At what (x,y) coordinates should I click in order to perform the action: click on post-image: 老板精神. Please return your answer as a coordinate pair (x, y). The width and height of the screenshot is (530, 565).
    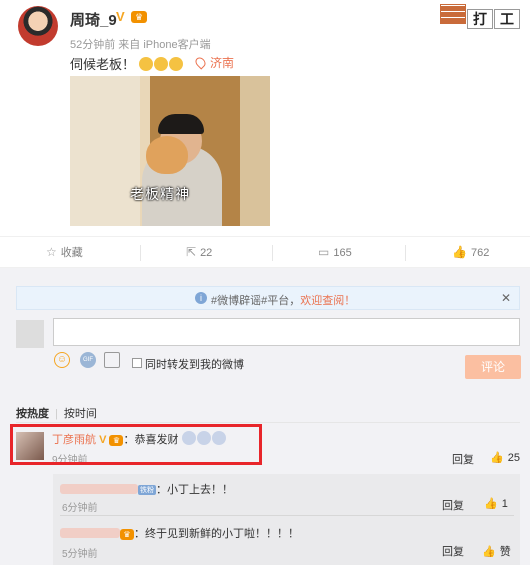
    Looking at the image, I should click on (170, 151).